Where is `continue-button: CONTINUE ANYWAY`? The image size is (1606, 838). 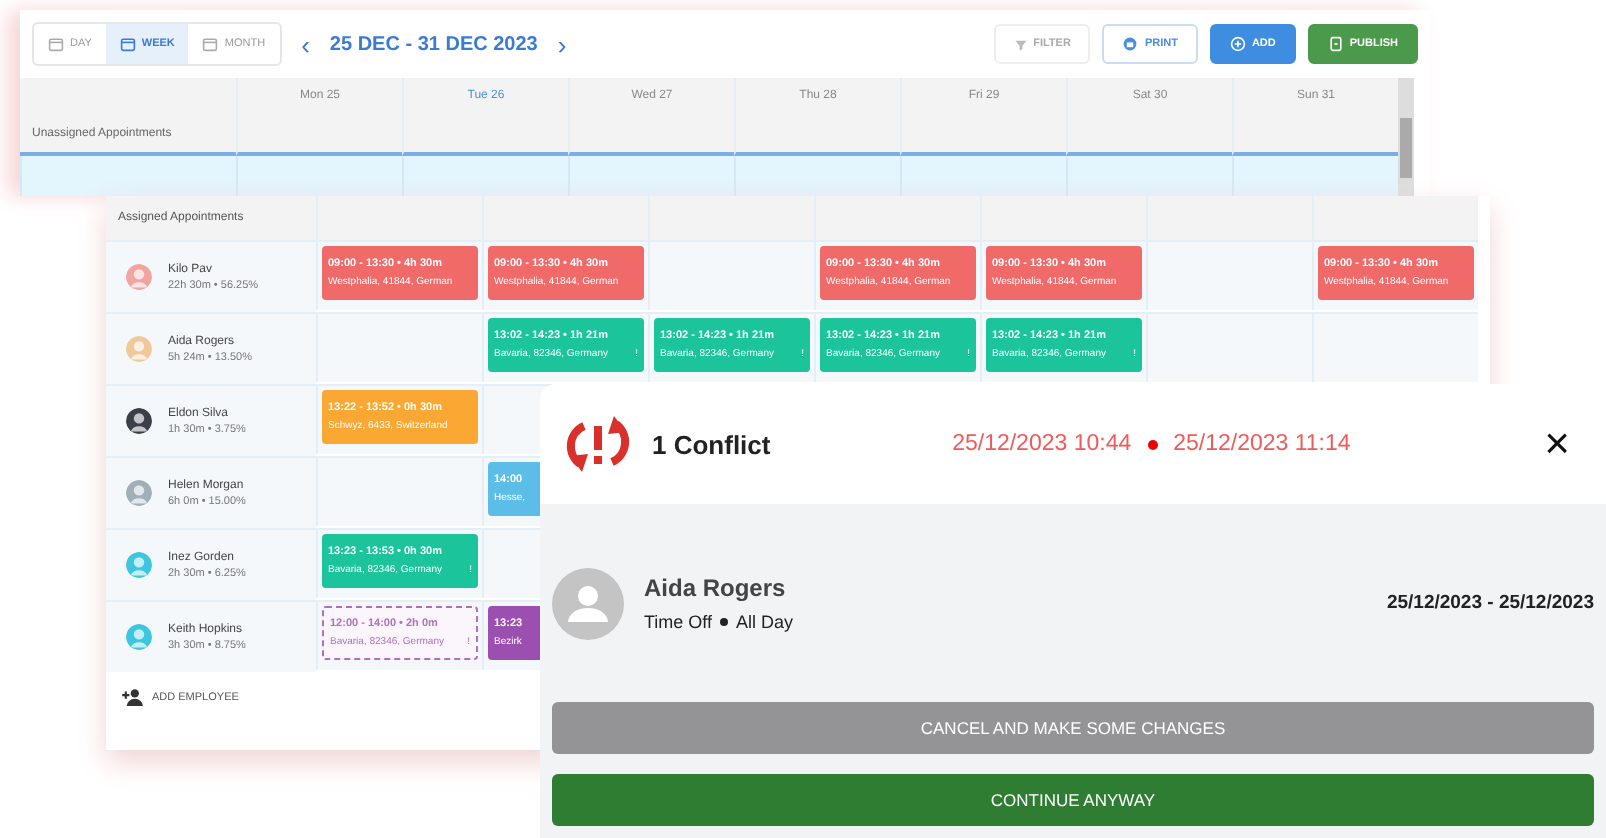 continue-button: CONTINUE ANYWAY is located at coordinates (1073, 800).